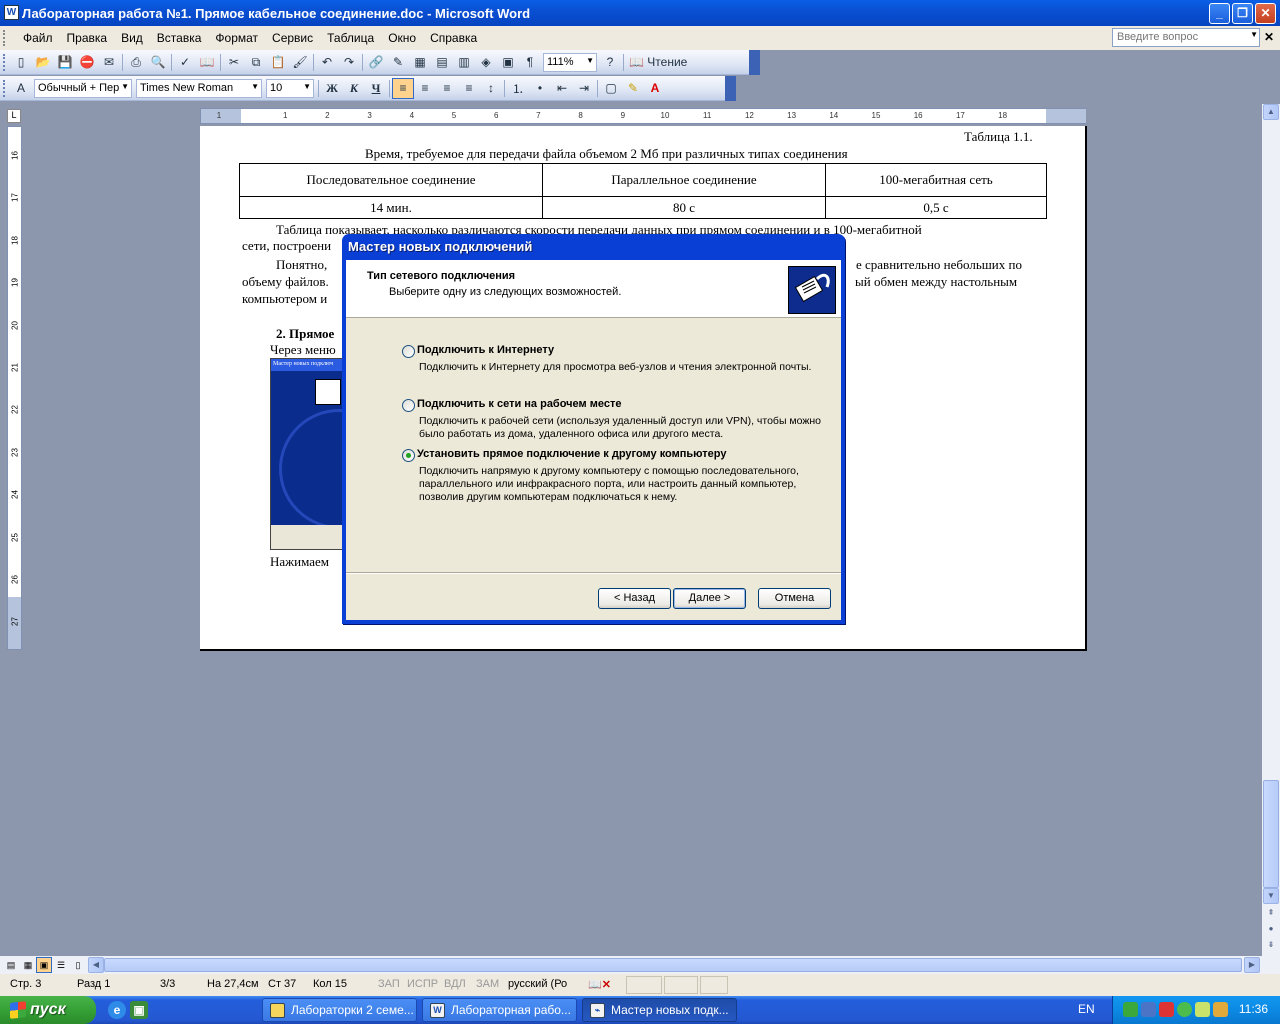 This screenshot has width=1280, height=1024. Describe the element at coordinates (158, 62) in the screenshot. I see `print-preview-icon: 🔍` at that location.